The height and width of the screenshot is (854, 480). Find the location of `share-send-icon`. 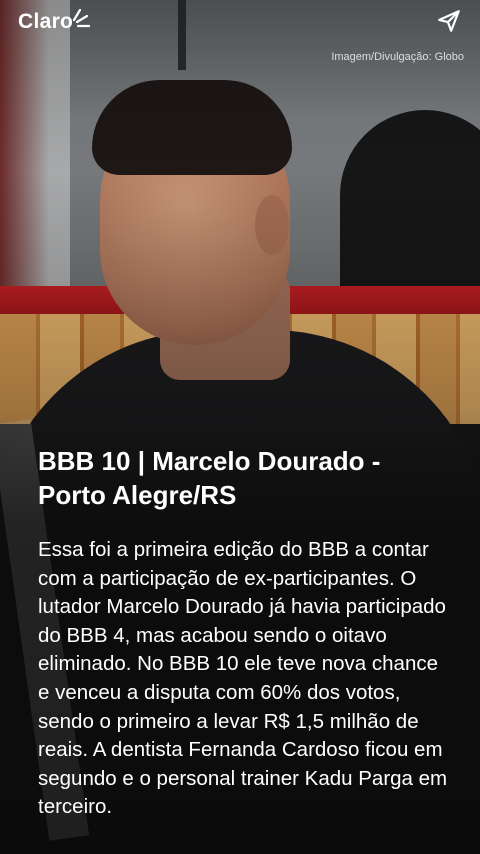

share-send-icon is located at coordinates (449, 21).